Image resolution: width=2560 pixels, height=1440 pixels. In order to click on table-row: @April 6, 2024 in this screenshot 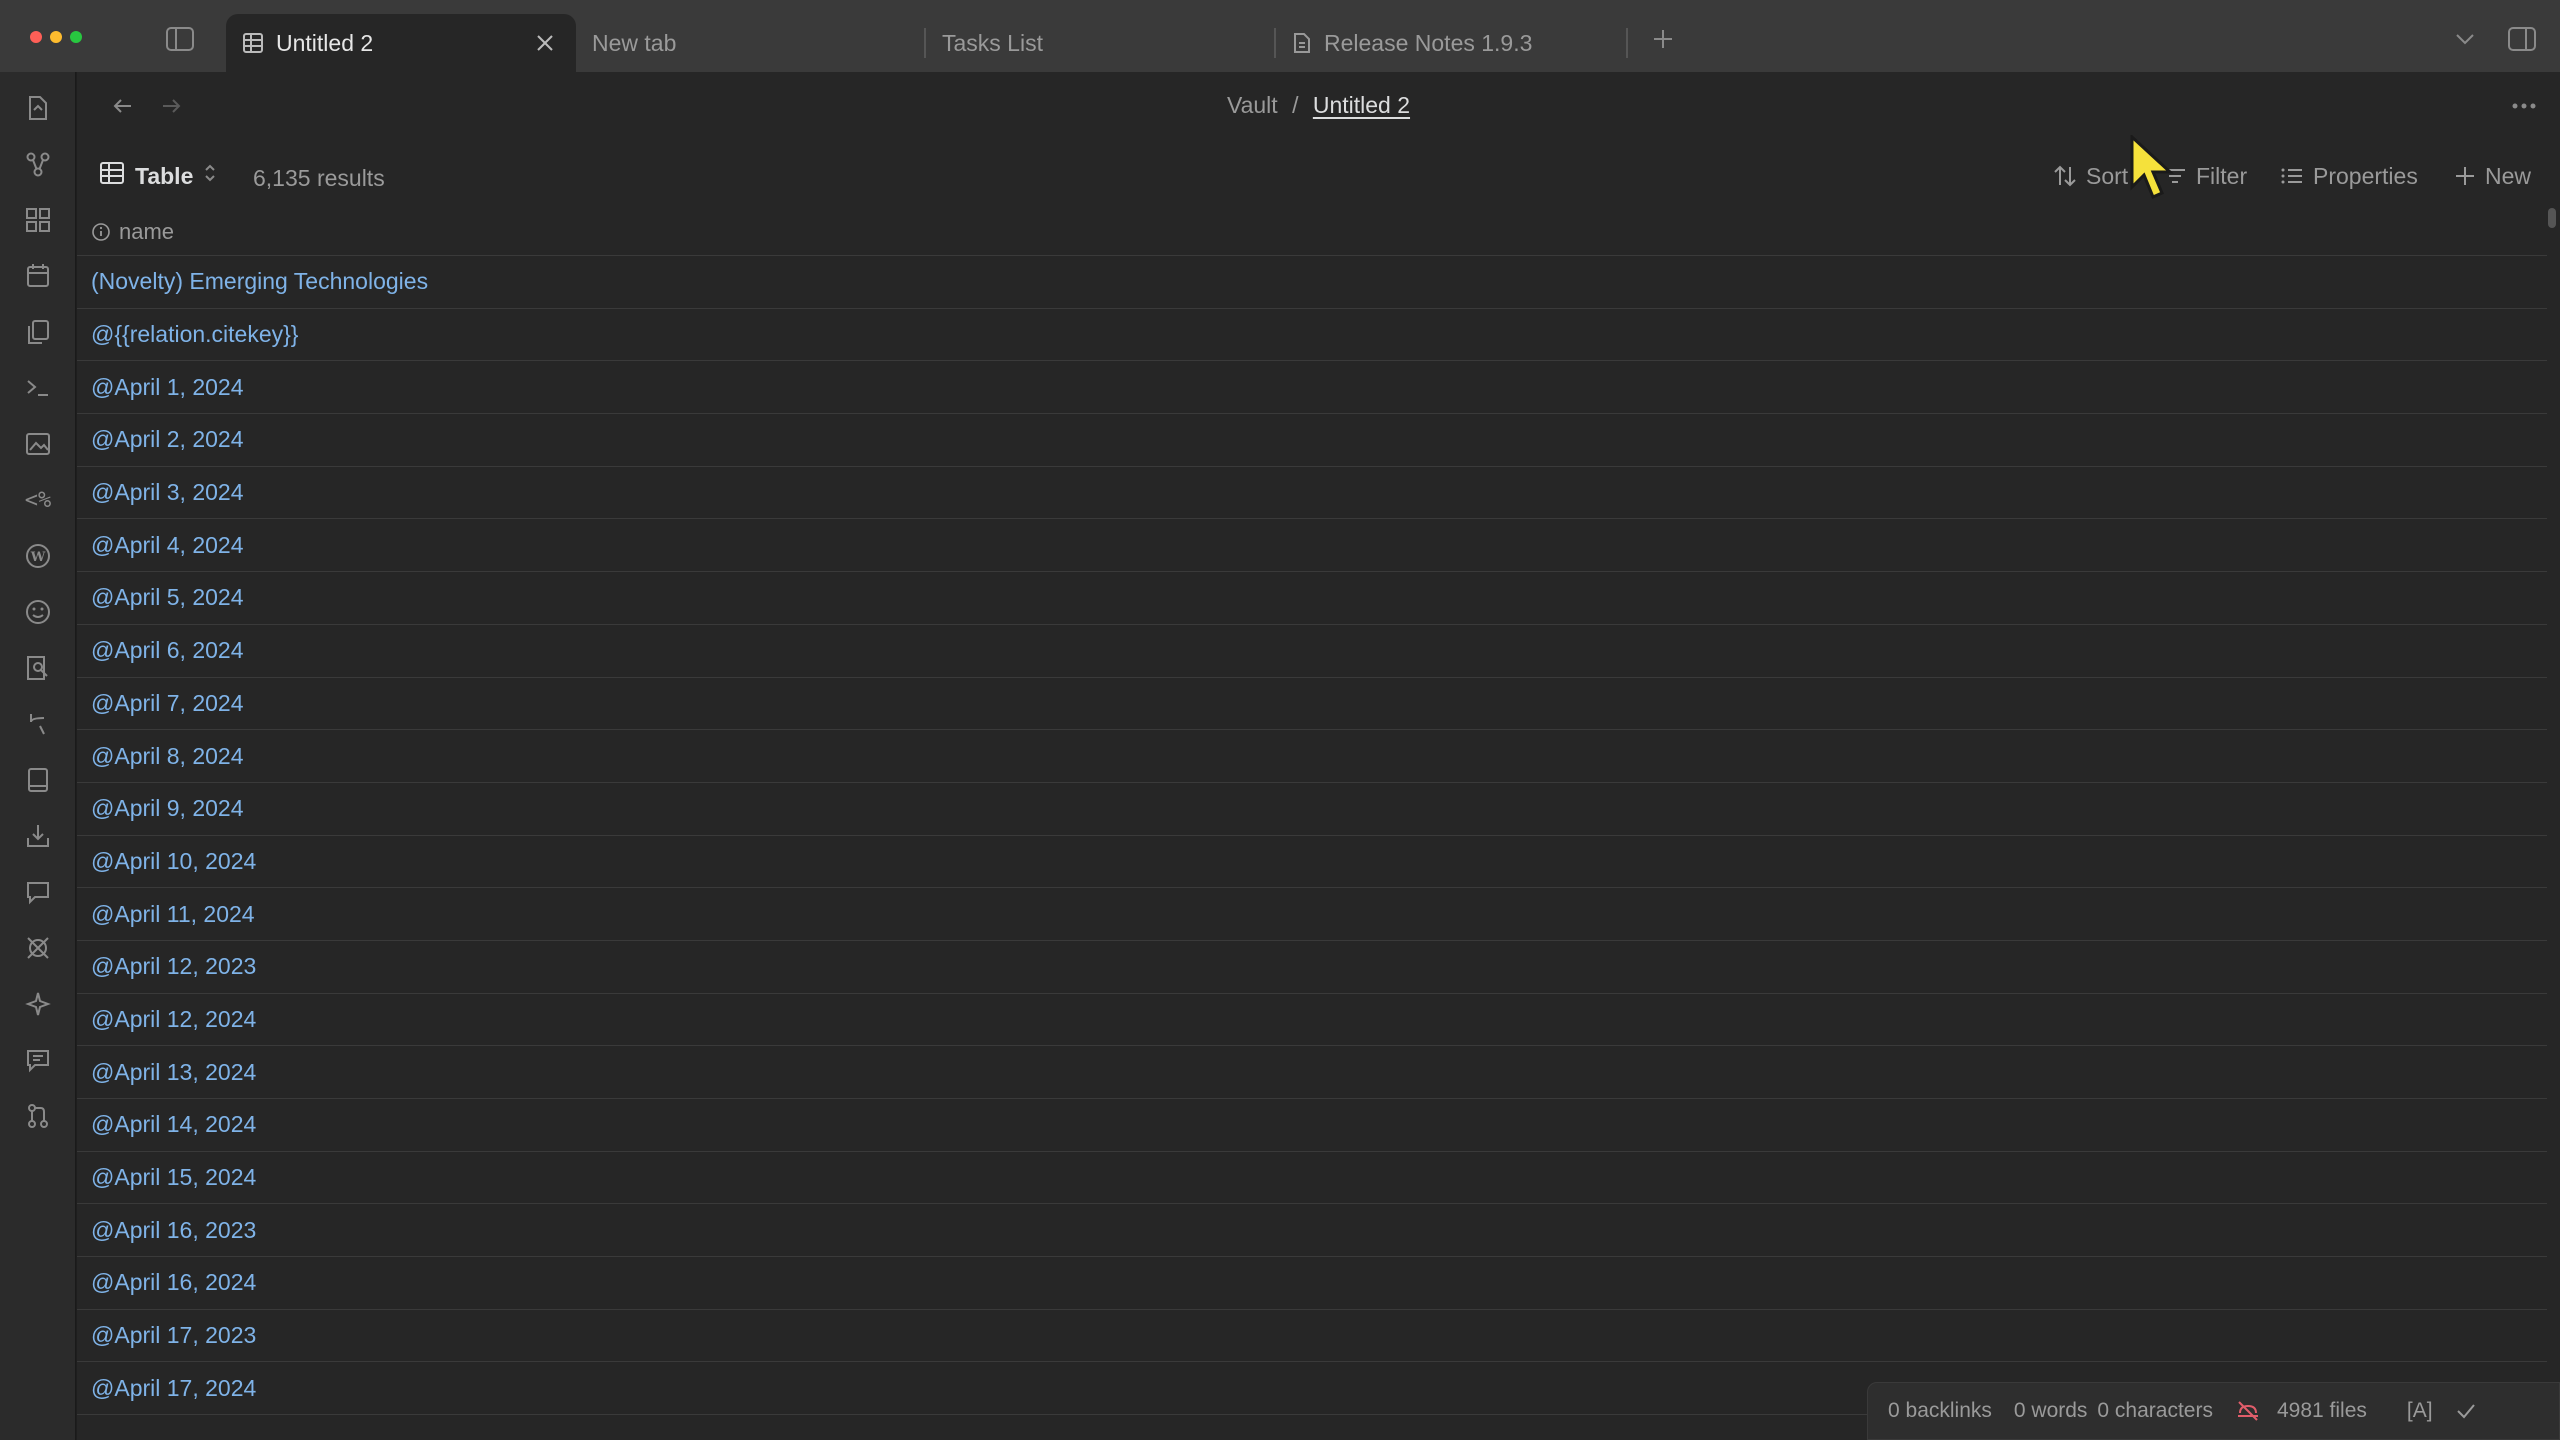, I will do `click(1312, 651)`.